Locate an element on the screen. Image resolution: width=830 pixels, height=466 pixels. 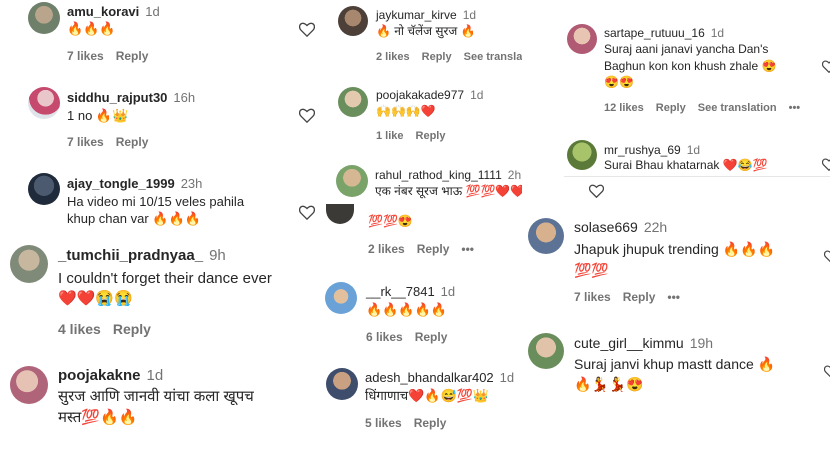
likes-count: 5 likes is located at coordinates (383, 423).